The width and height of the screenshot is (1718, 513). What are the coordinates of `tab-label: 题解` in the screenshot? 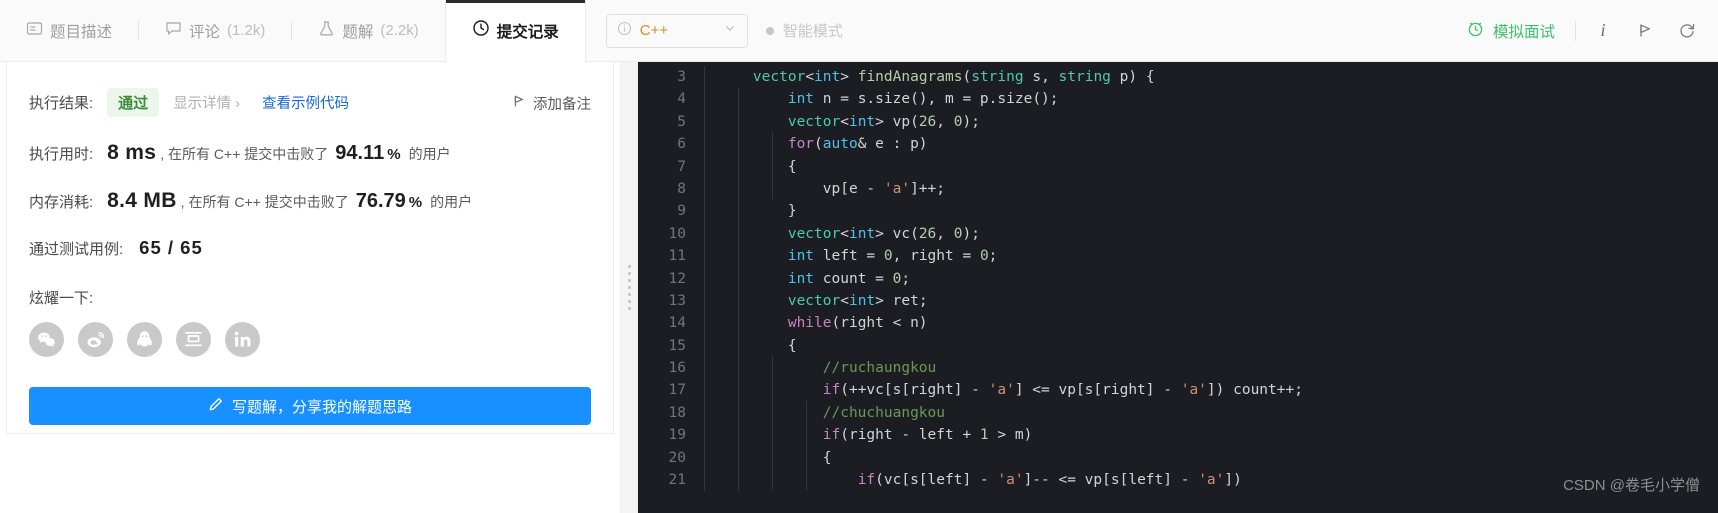 It's located at (358, 32).